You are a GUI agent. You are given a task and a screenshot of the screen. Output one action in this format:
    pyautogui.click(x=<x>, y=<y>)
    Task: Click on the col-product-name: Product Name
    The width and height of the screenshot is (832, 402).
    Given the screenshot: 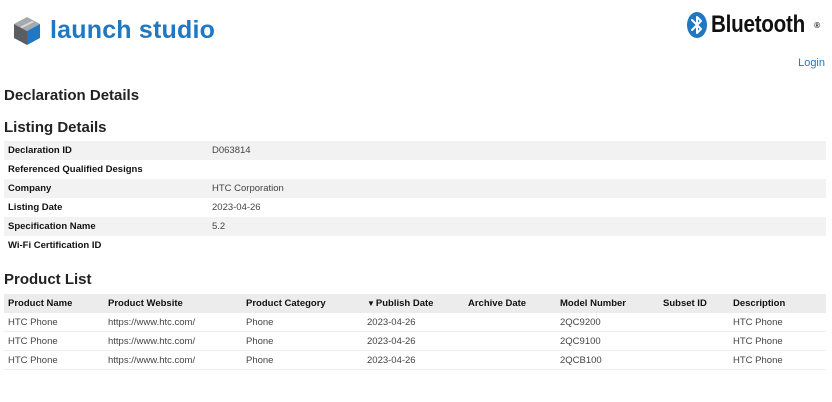 What is the action you would take?
    pyautogui.click(x=54, y=303)
    